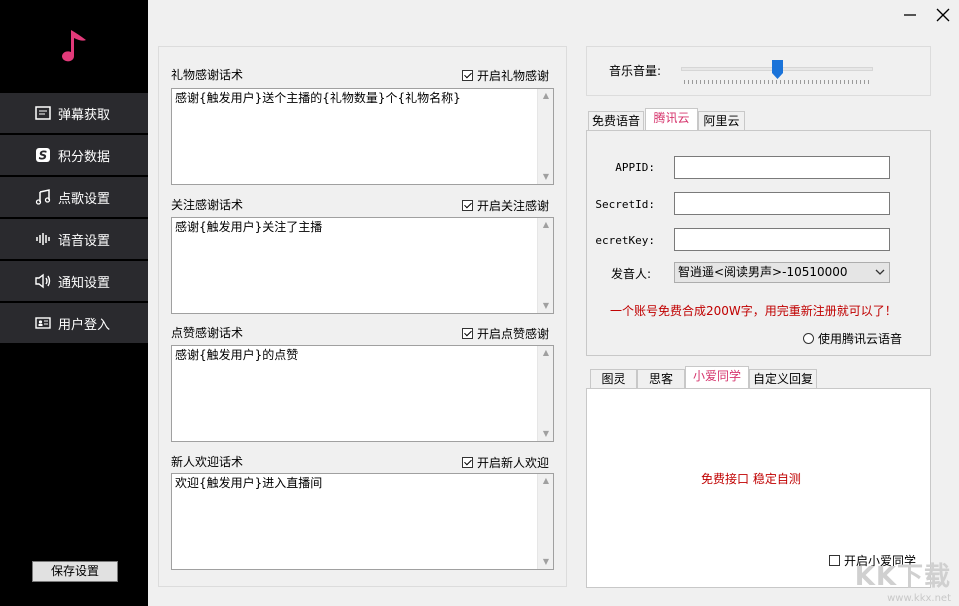 Image resolution: width=959 pixels, height=606 pixels. What do you see at coordinates (513, 206) in the screenshot?
I see `checkbox-label: 开启关注感谢` at bounding box center [513, 206].